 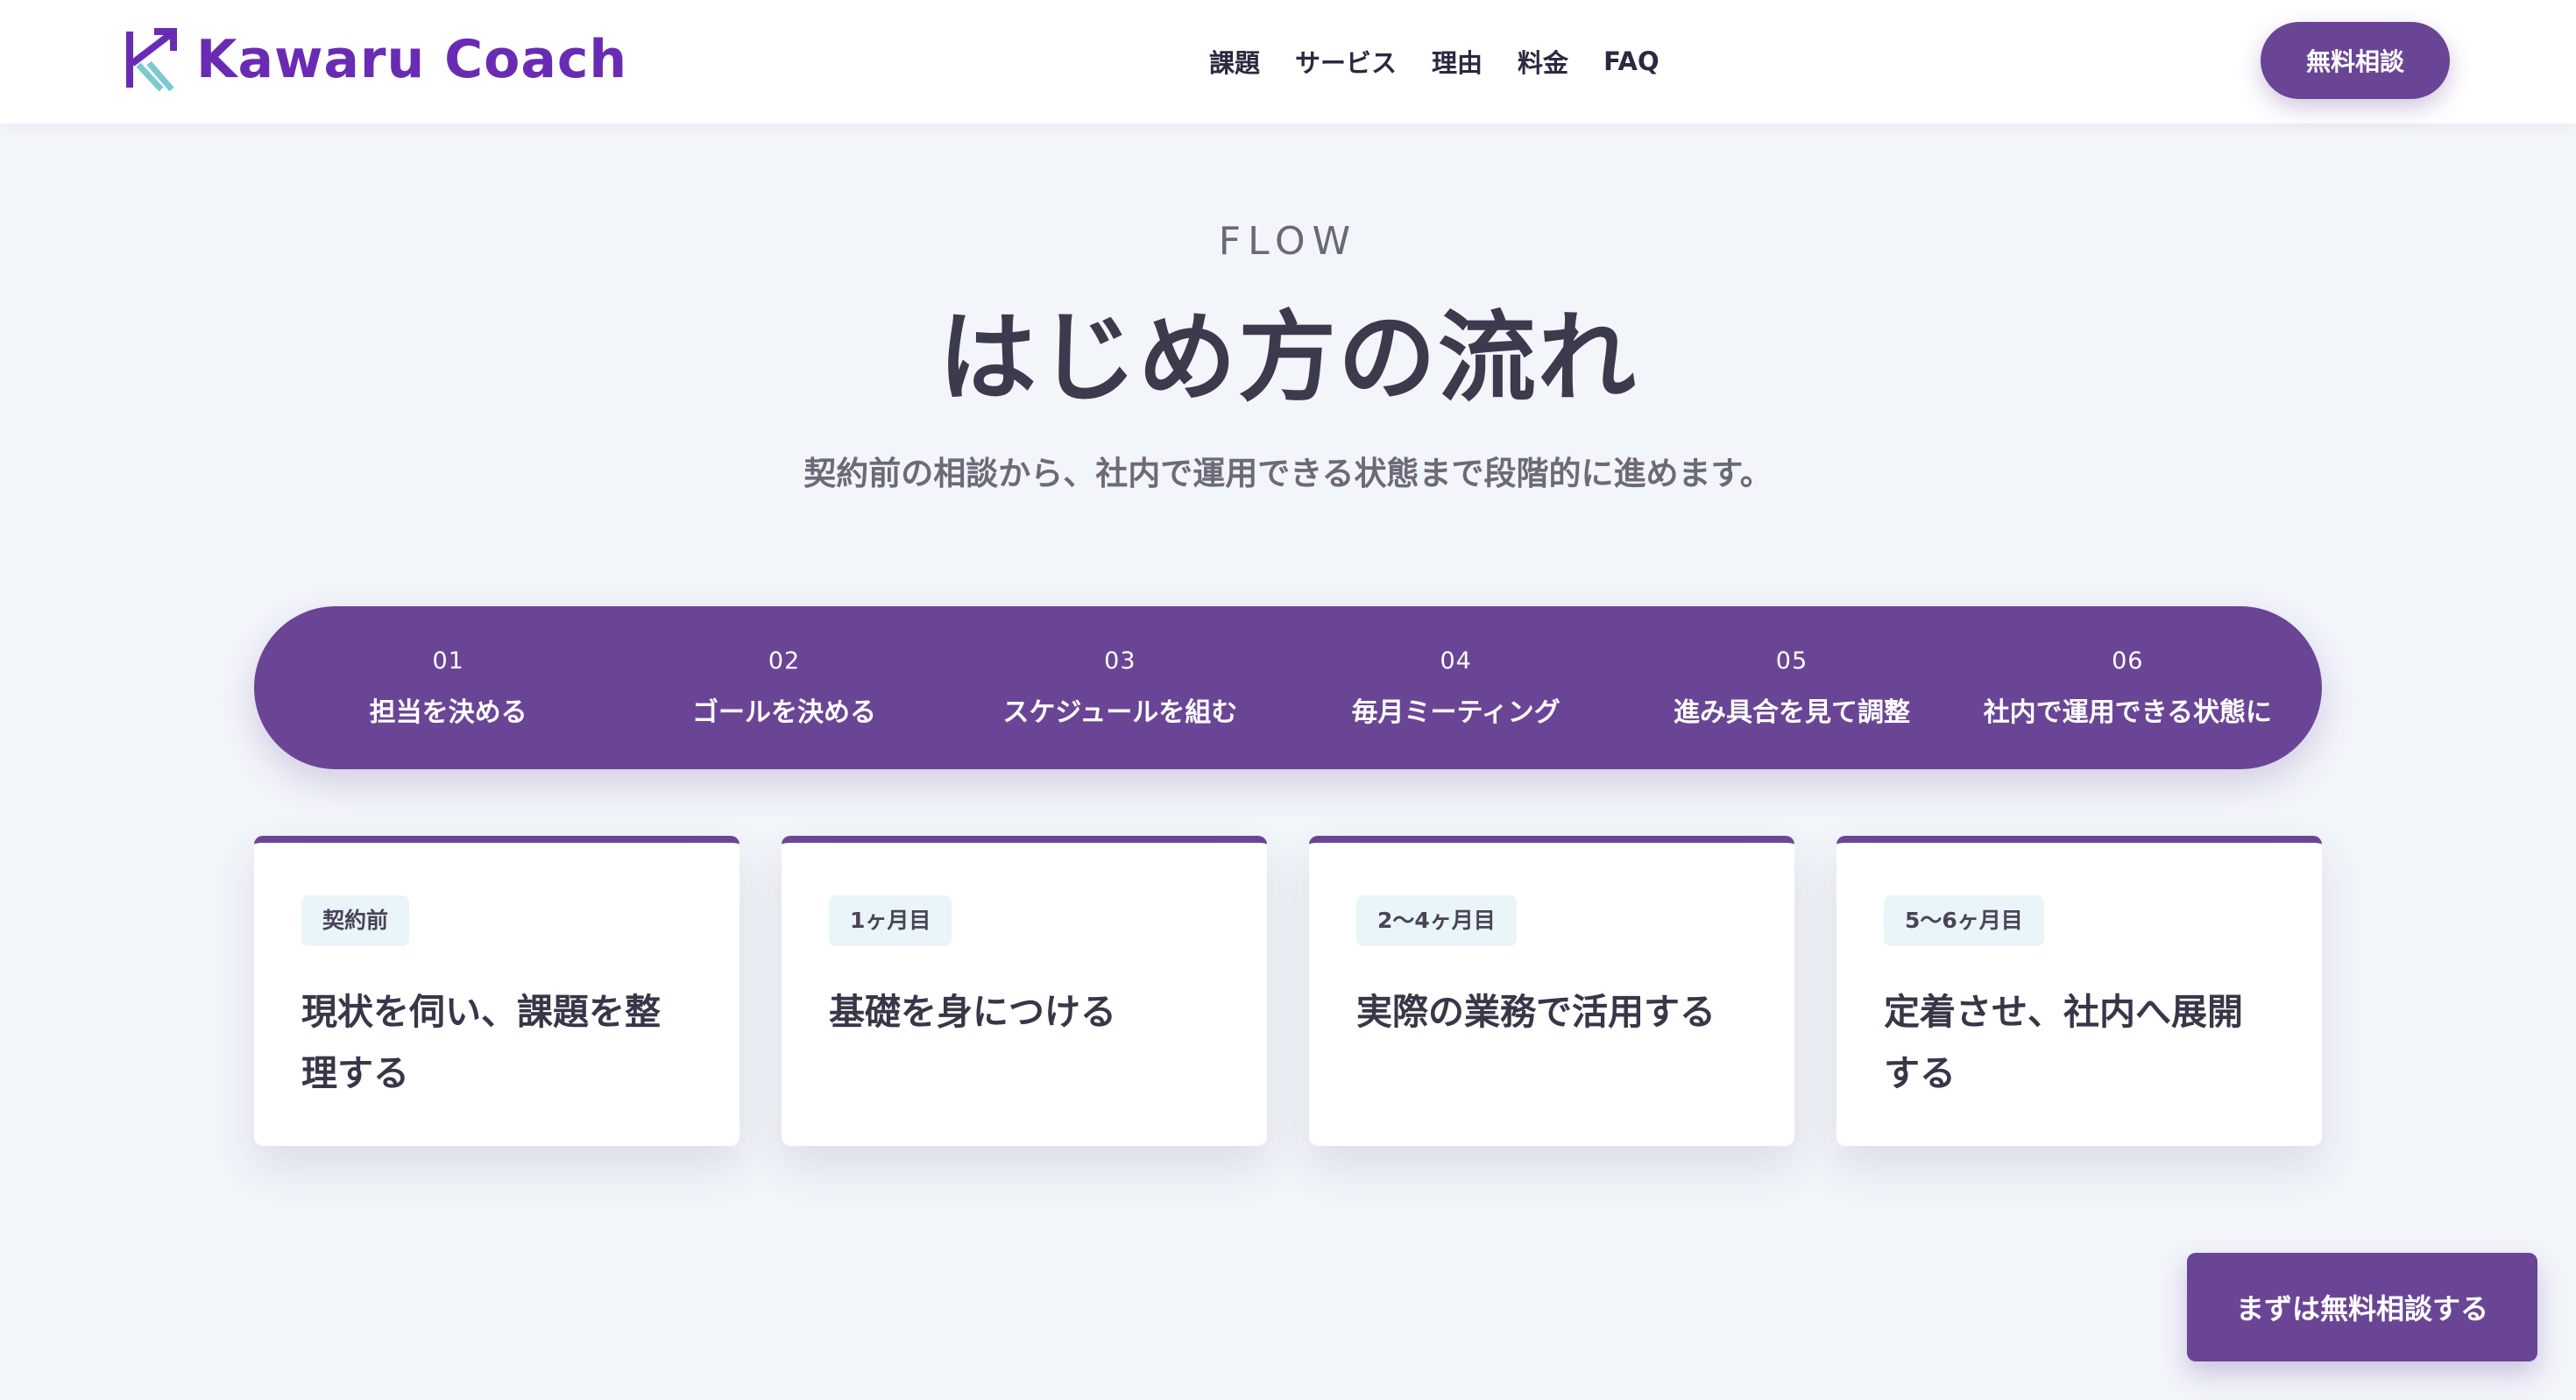 I want to click on logo-mark-icon, so click(x=151, y=60).